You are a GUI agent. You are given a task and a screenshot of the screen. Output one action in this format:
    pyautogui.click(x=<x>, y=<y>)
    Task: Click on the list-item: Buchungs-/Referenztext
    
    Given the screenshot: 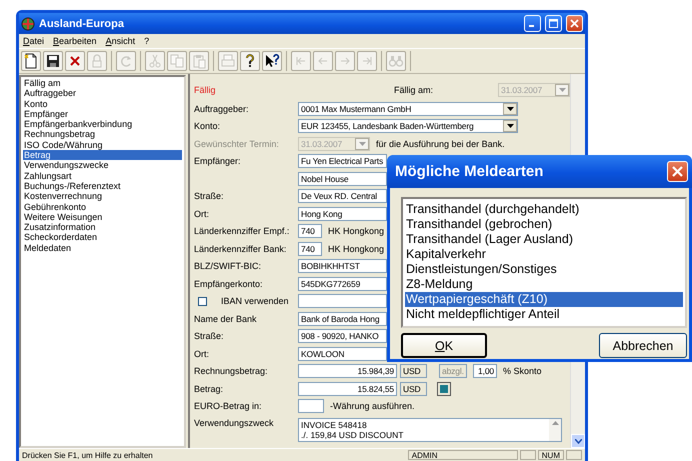 What is the action you would take?
    pyautogui.click(x=102, y=186)
    